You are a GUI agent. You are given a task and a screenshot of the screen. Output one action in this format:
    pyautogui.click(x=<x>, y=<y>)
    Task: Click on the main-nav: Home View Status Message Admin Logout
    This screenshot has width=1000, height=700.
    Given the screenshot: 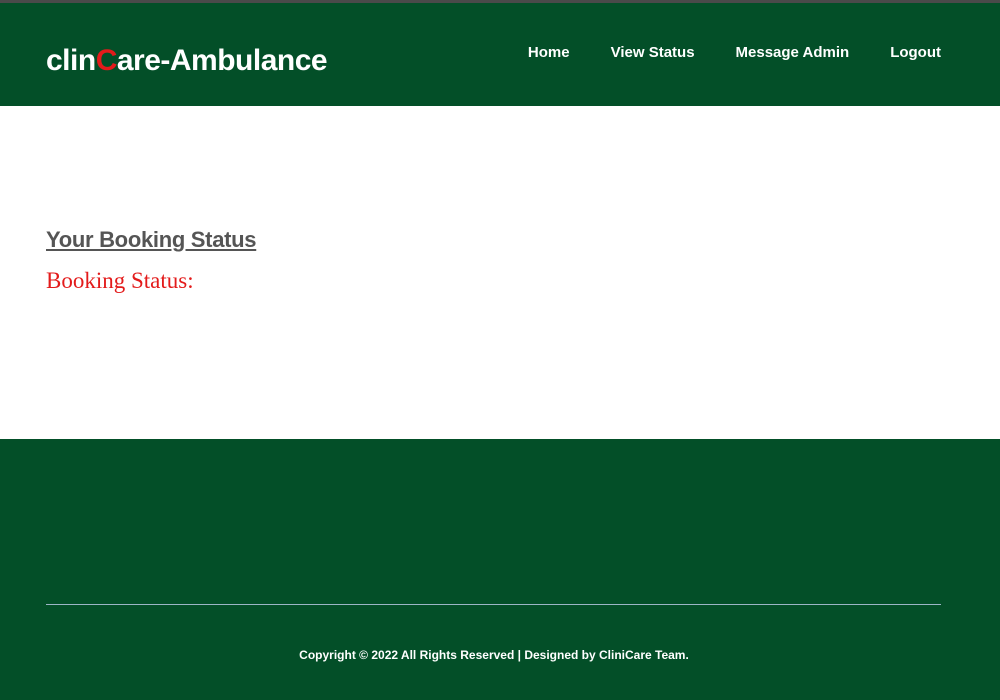 What is the action you would take?
    pyautogui.click(x=734, y=53)
    